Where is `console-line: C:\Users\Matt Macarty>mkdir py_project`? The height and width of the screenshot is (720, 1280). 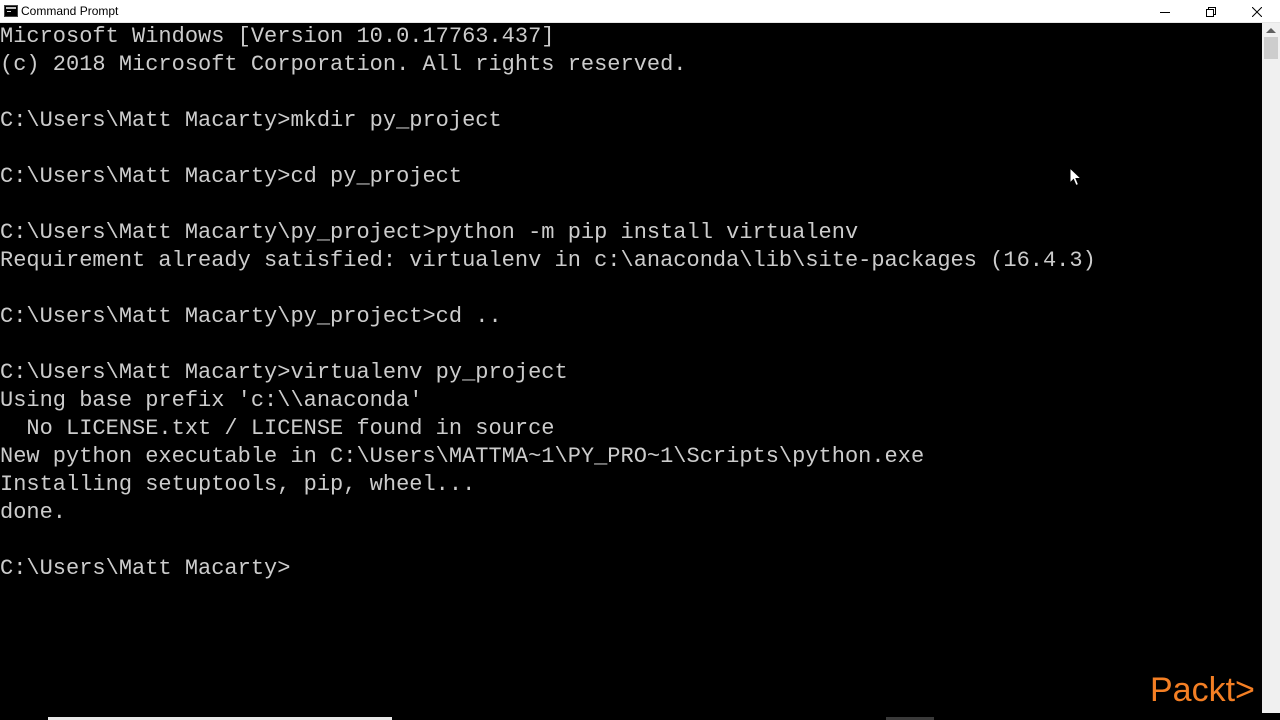
console-line: C:\Users\Matt Macarty>mkdir py_project is located at coordinates (251, 120).